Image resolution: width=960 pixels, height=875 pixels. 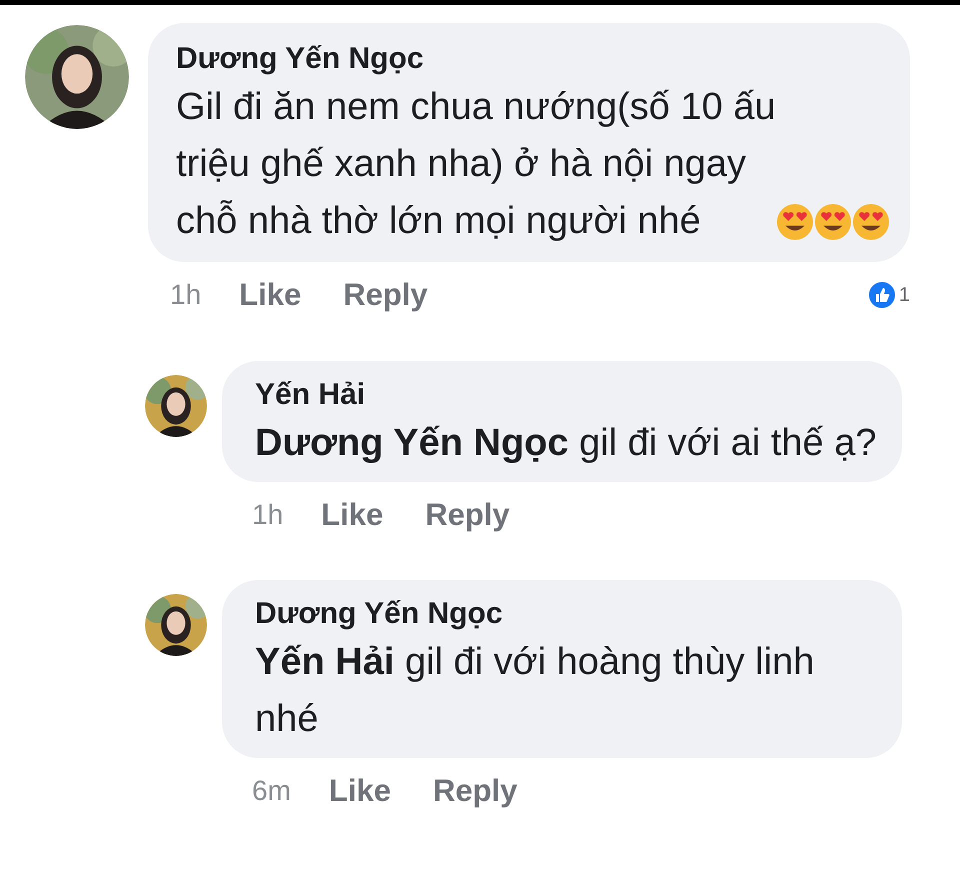 What do you see at coordinates (881, 295) in the screenshot?
I see `like-reaction-icon` at bounding box center [881, 295].